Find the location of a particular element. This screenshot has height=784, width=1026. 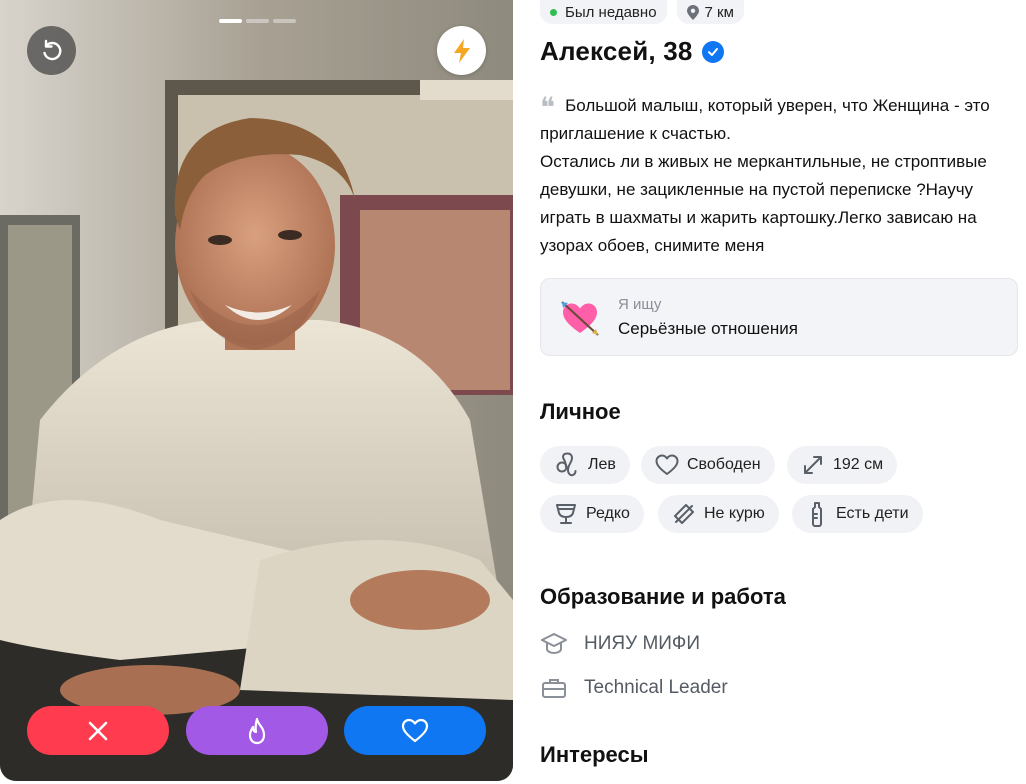

job-row: Technical Leader is located at coordinates (634, 688).